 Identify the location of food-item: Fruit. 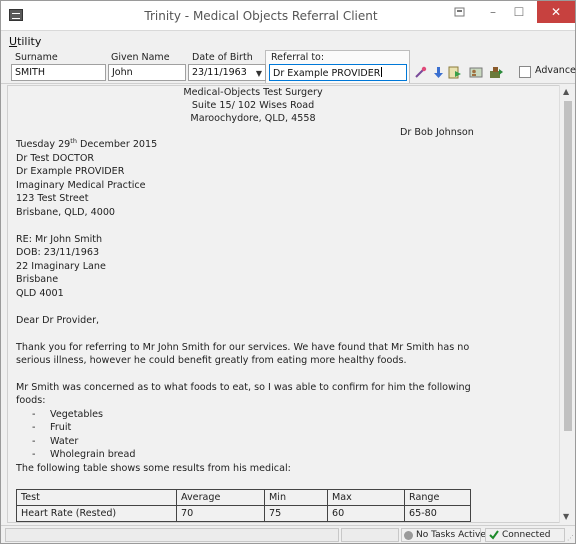
(61, 427).